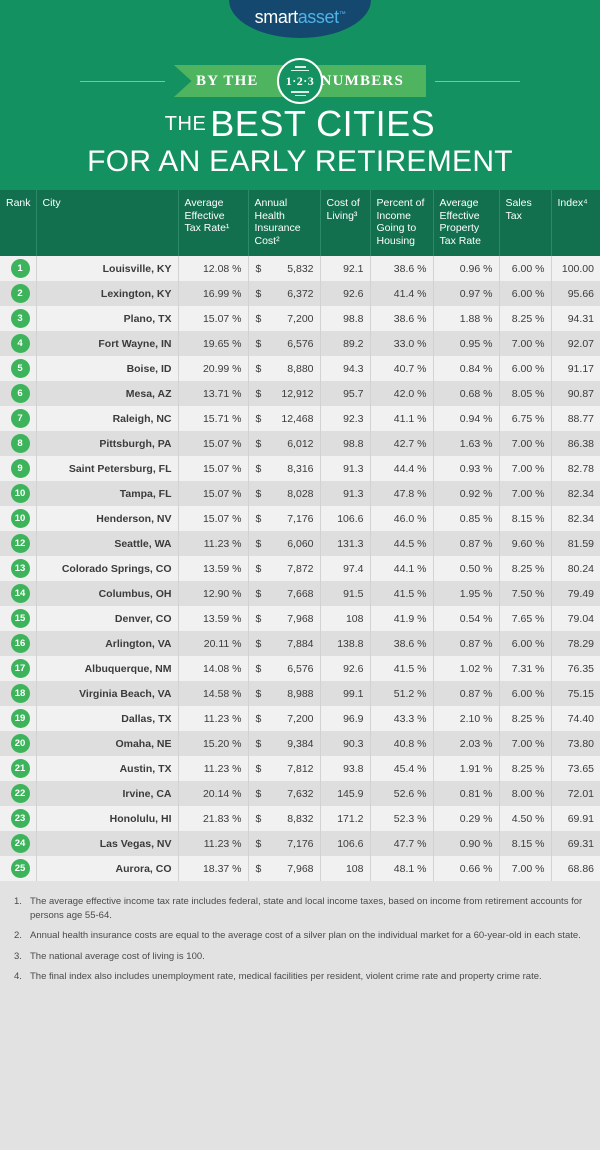 The height and width of the screenshot is (1150, 600). I want to click on health-cost-value: 7,968, so click(300, 868).